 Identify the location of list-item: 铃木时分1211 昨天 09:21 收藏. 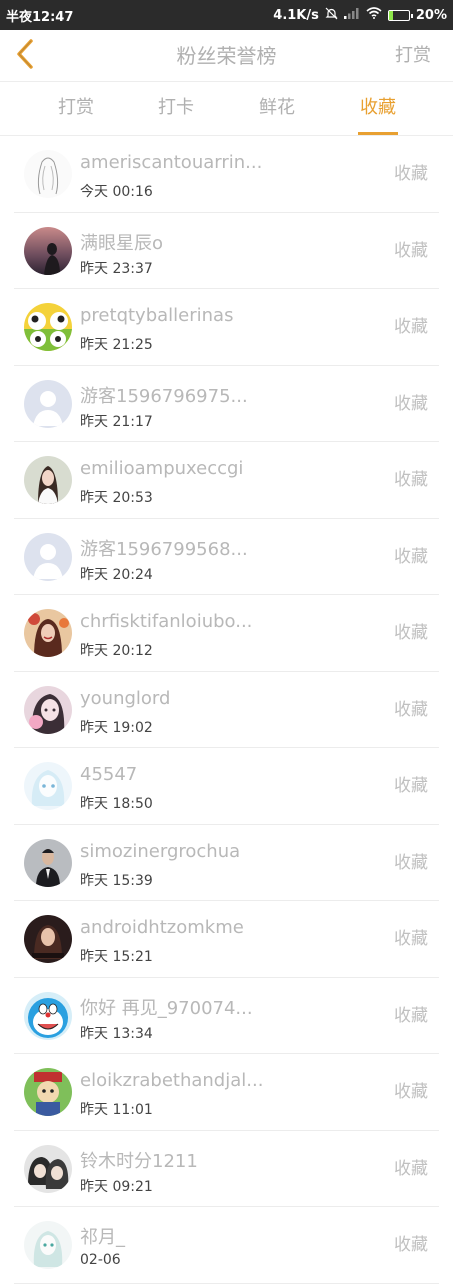
(226, 1169).